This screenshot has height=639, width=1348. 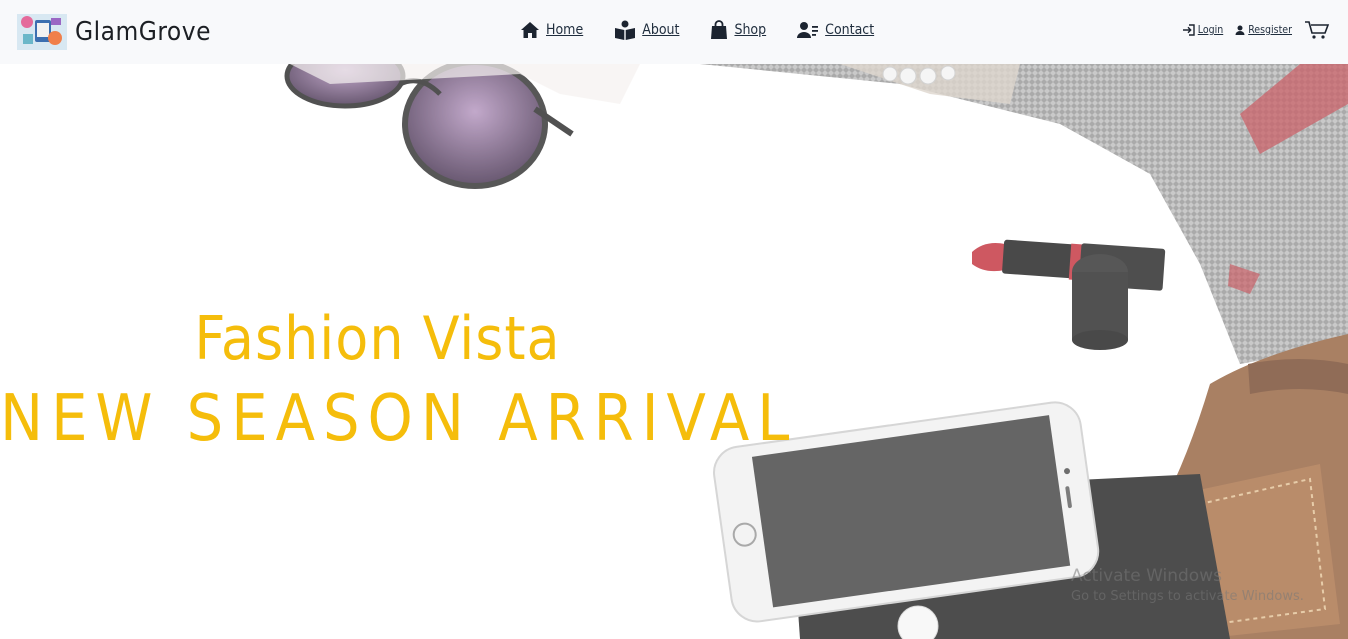 I want to click on cart-icon, so click(x=1317, y=30).